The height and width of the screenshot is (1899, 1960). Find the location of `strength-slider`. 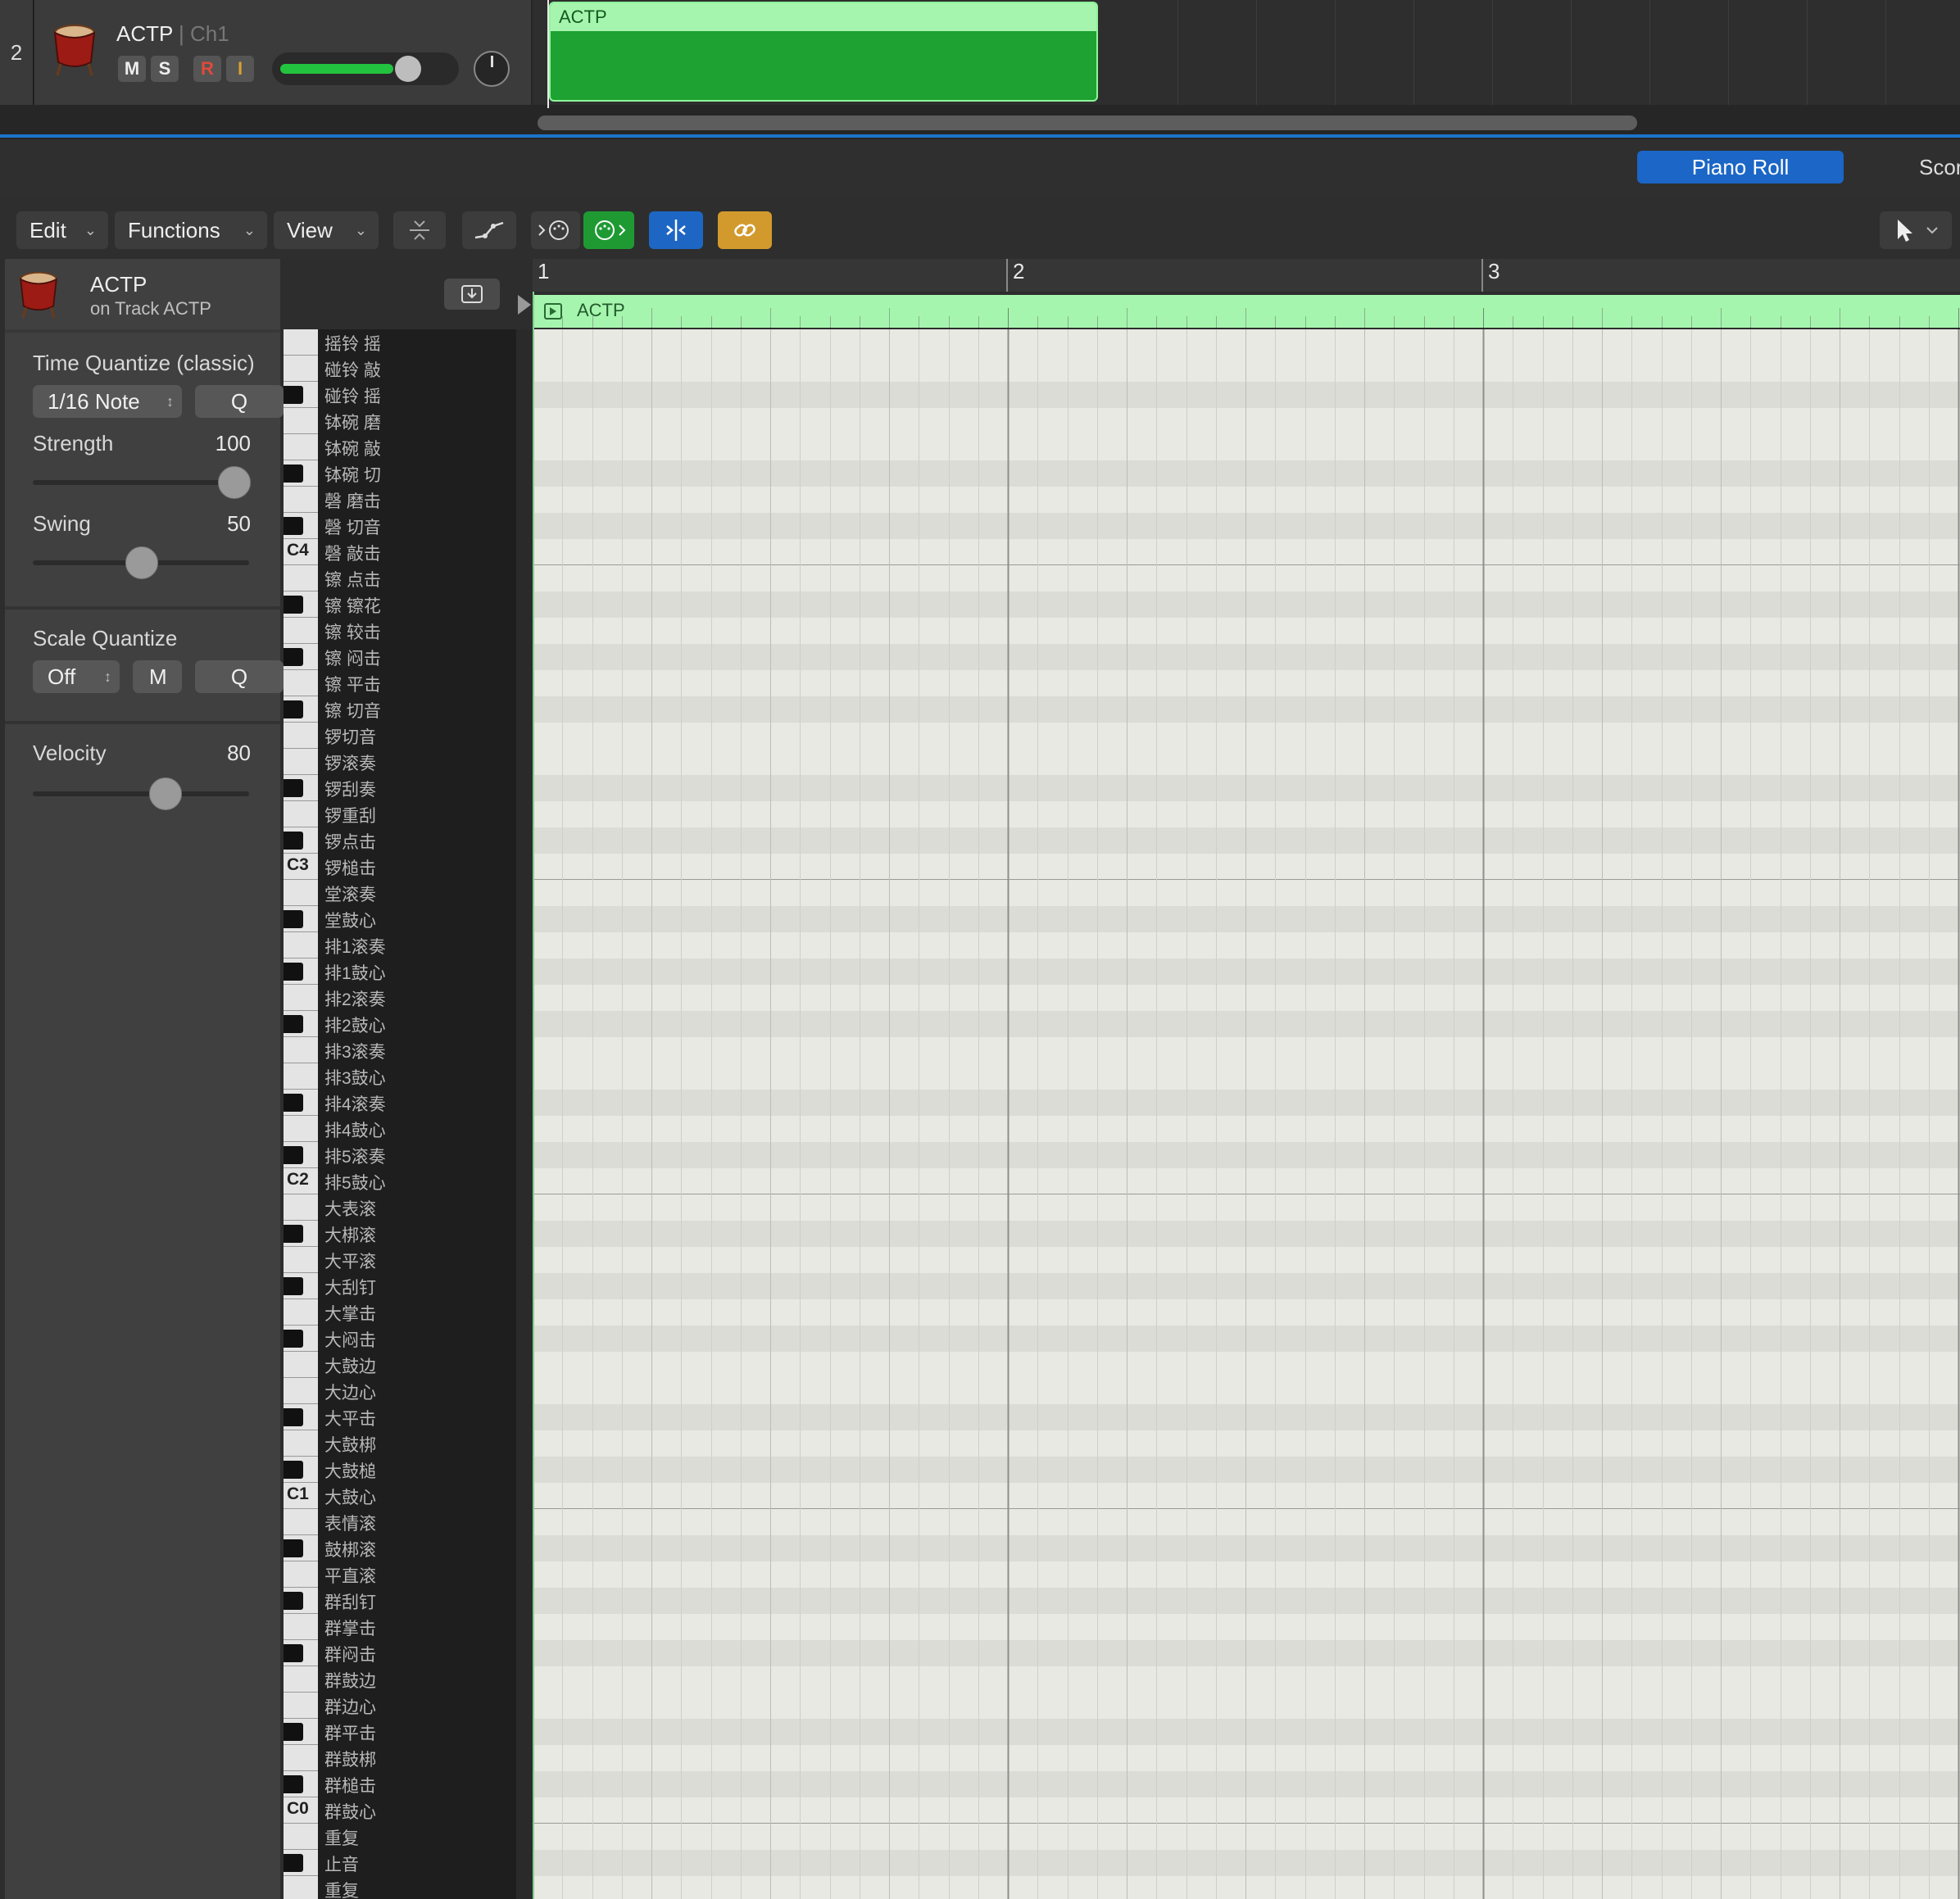

strength-slider is located at coordinates (141, 482).